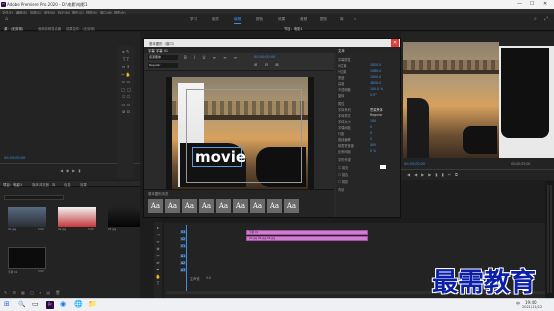 The image size is (554, 311). Describe the element at coordinates (546, 19) in the screenshot. I see `share-icon: ⤢` at that location.